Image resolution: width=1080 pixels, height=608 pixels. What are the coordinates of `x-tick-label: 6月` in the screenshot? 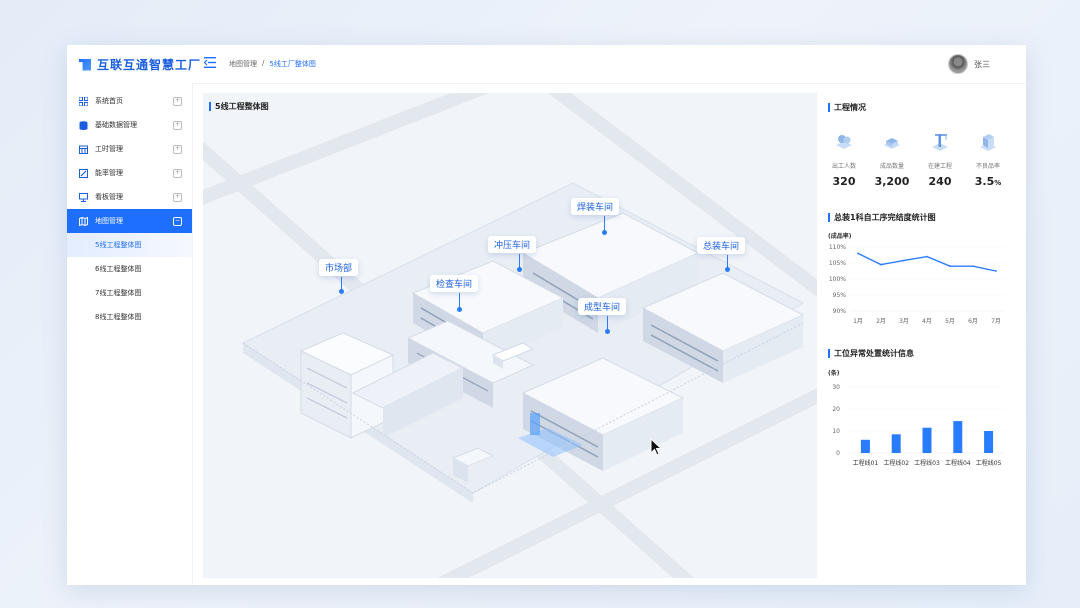 It's located at (973, 321).